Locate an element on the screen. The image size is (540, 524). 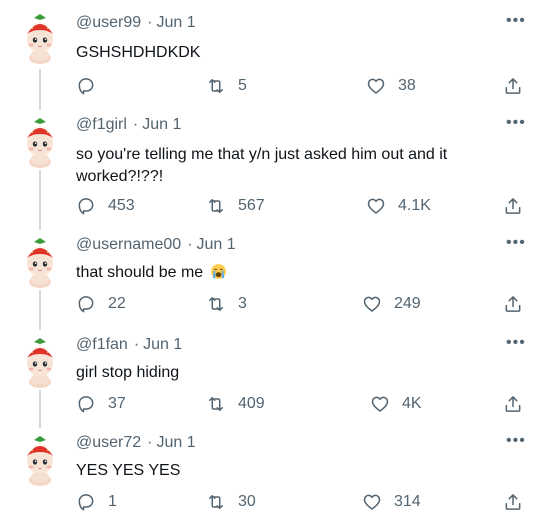
like-count: 314 is located at coordinates (407, 501).